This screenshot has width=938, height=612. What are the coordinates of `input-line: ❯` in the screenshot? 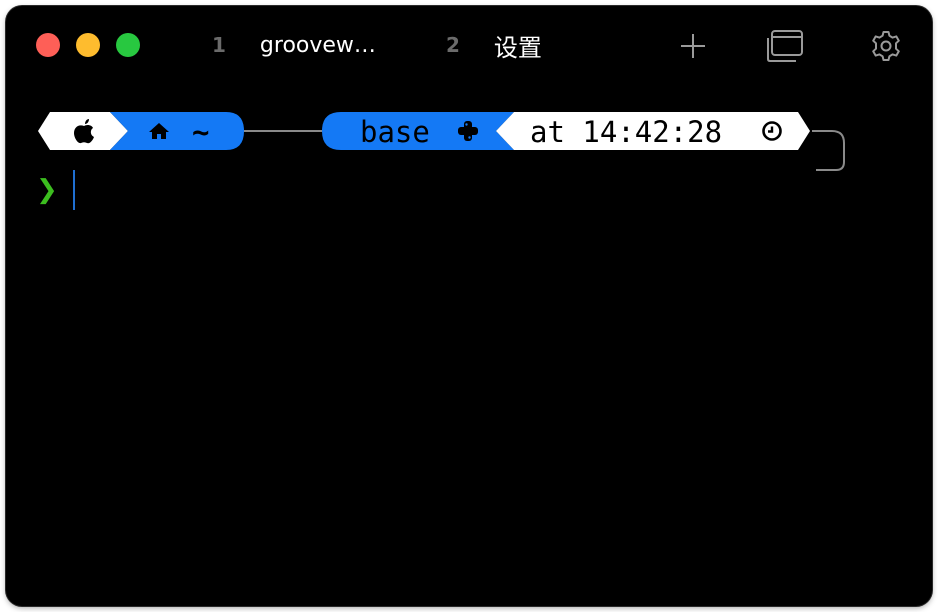 It's located at (469, 190).